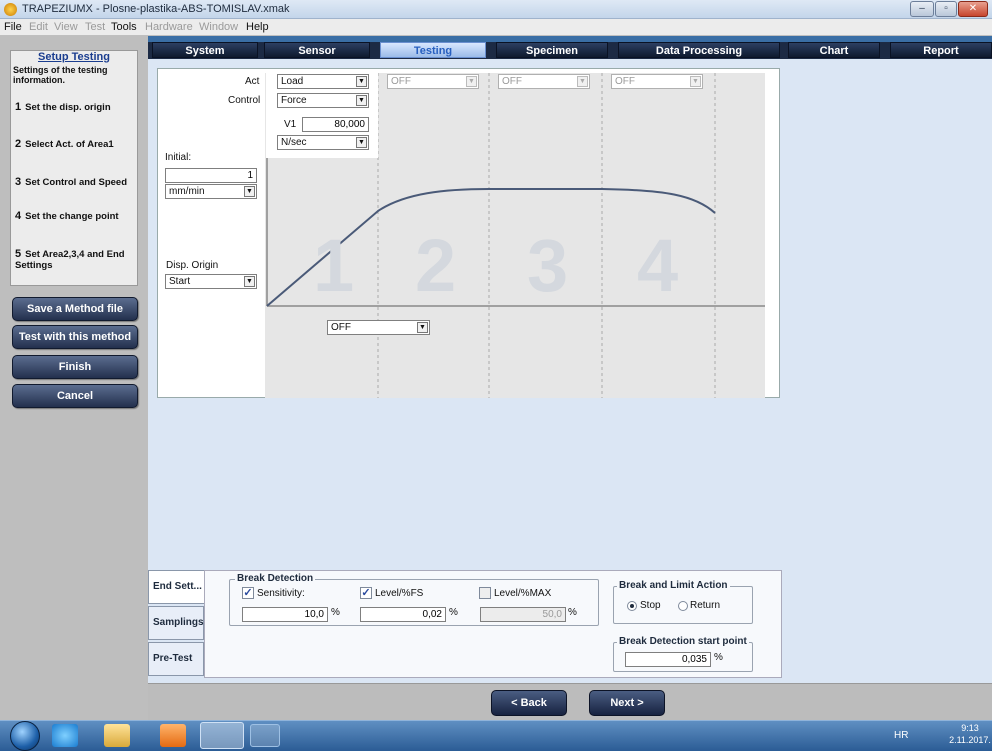 The height and width of the screenshot is (751, 992). I want to click on area-number-3: 3, so click(548, 265).